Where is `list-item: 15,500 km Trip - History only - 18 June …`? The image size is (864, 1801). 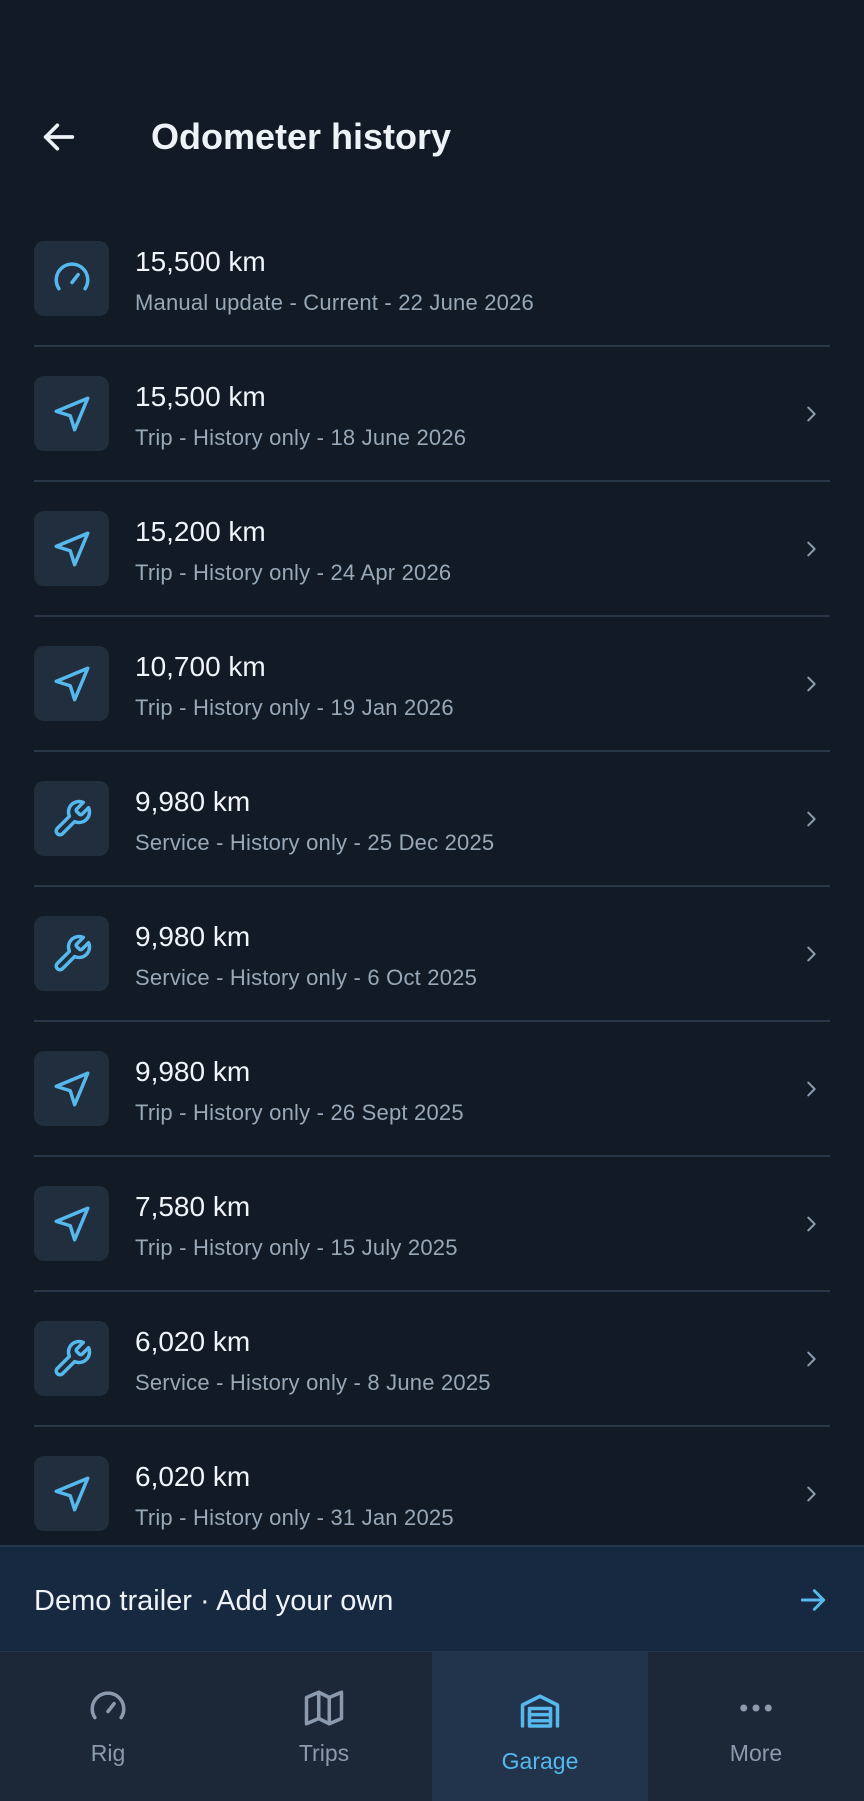
list-item: 15,500 km Trip - History only - 18 June … is located at coordinates (432, 414).